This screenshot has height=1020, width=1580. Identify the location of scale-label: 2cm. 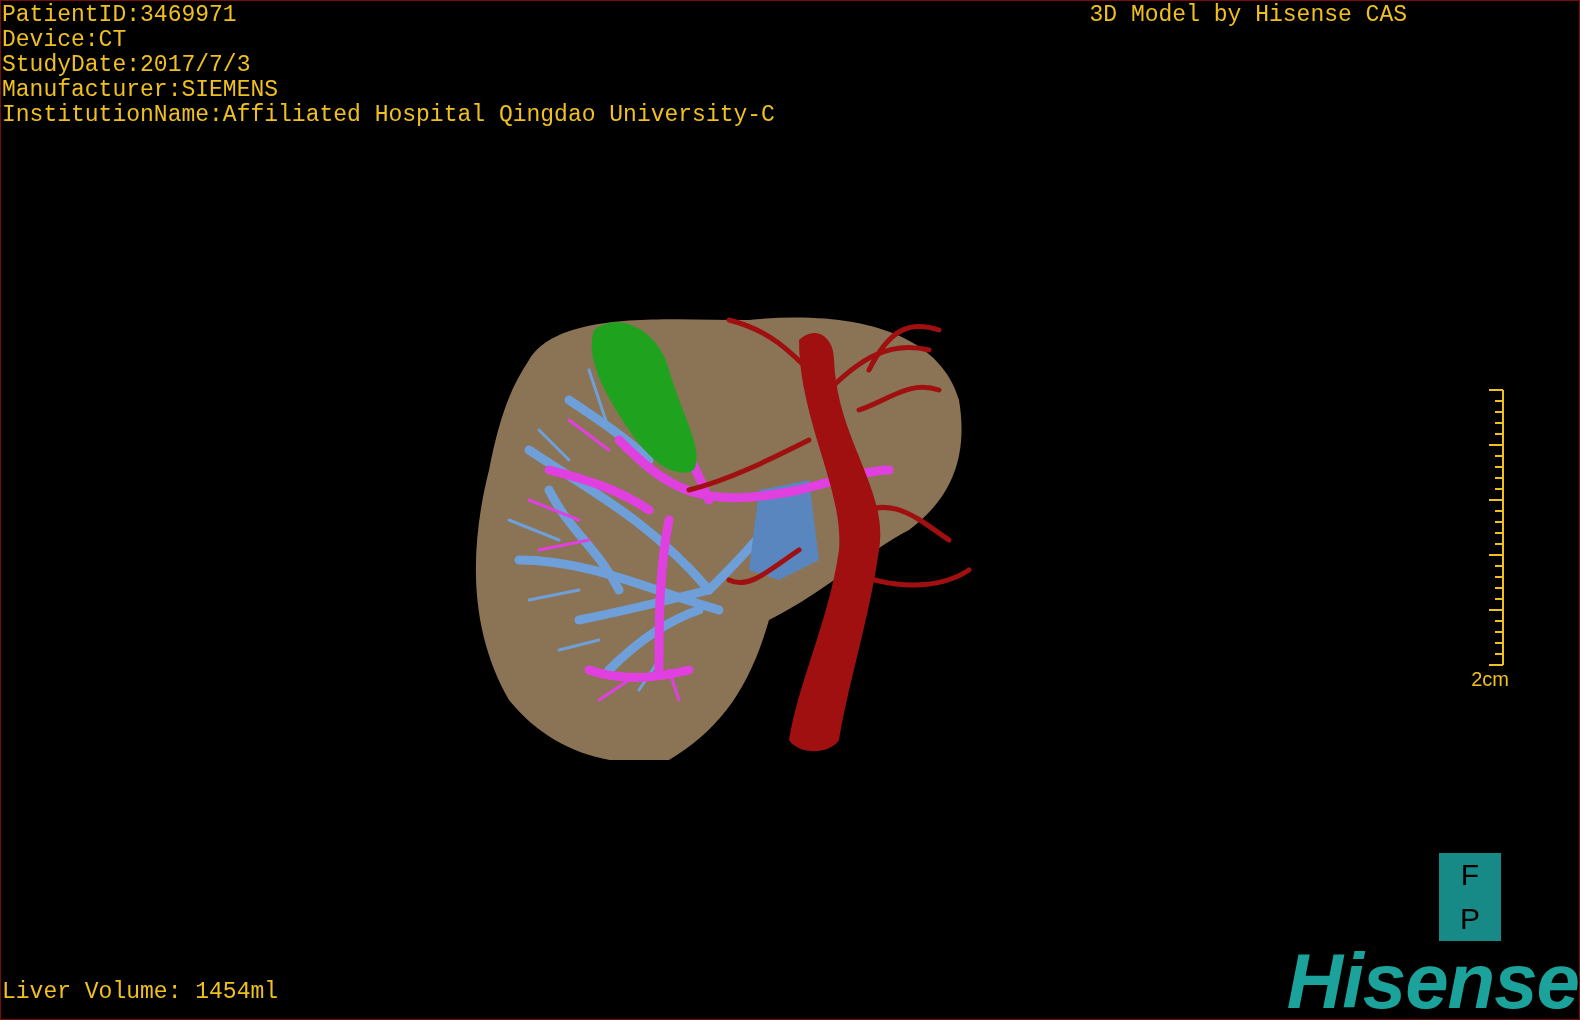
(1490, 679).